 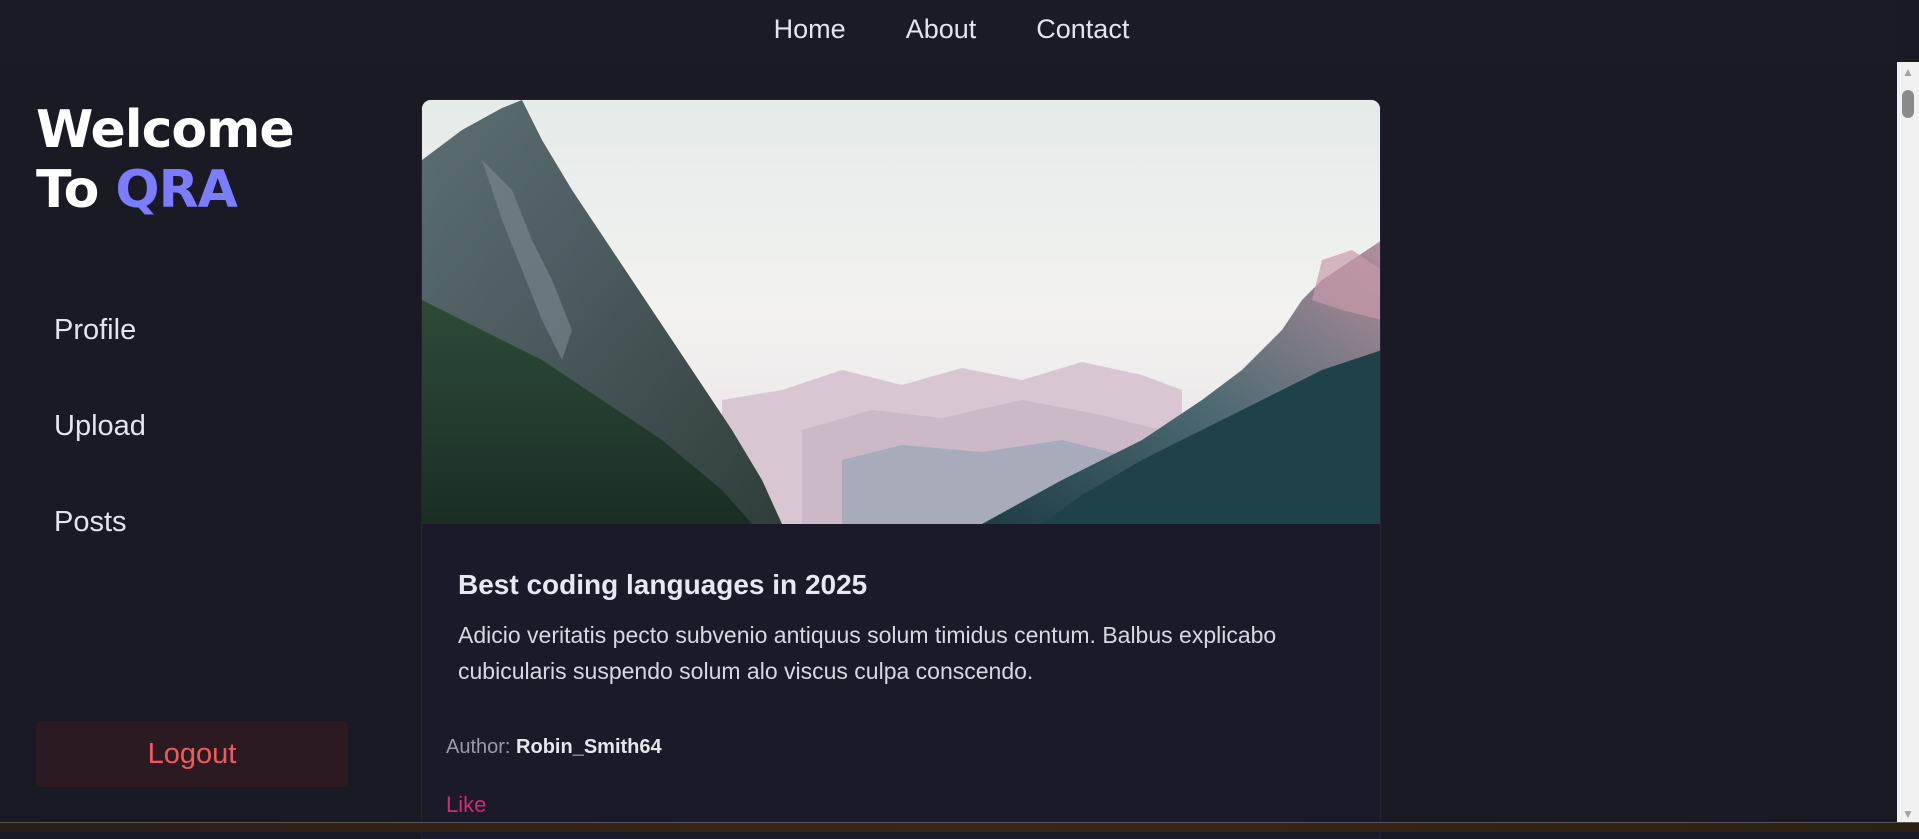 I want to click on top-navigation: Home About Contact, so click(x=948, y=31).